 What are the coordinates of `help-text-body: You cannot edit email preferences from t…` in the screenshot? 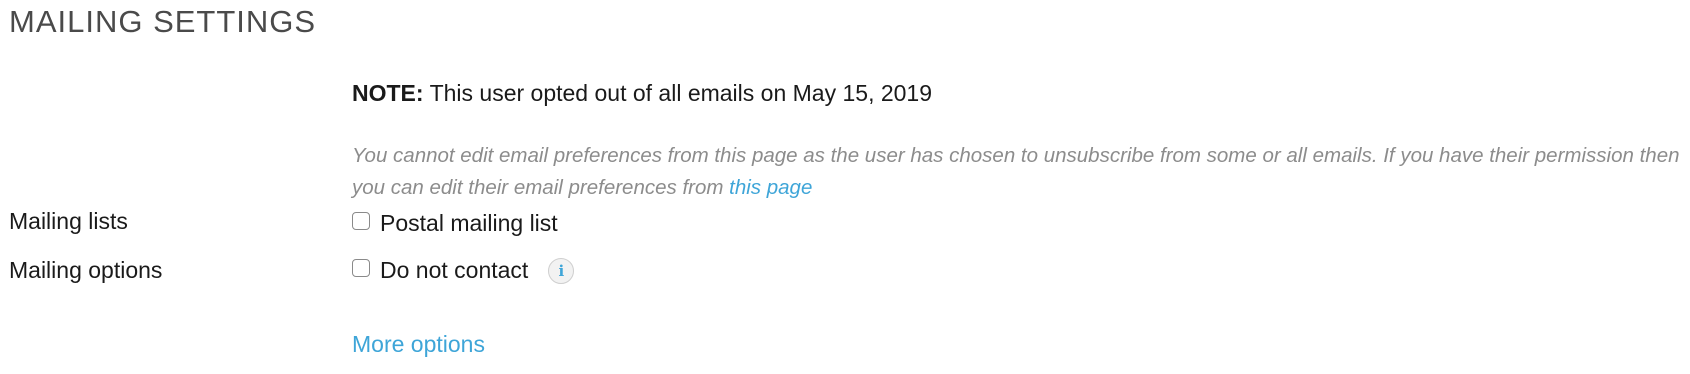 It's located at (1016, 171).